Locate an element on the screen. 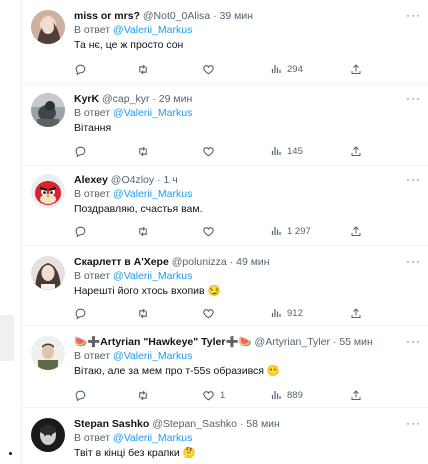 The height and width of the screenshot is (464, 428). timestamp: · 1 ч is located at coordinates (167, 180).